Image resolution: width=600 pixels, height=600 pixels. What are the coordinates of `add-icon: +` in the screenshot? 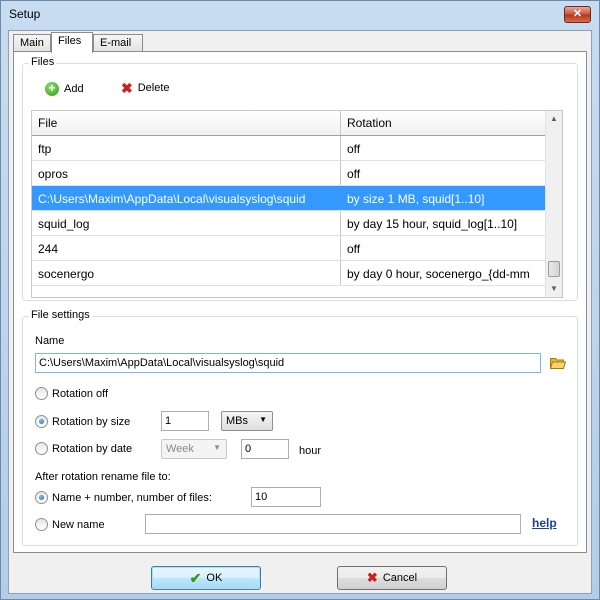 It's located at (52, 89).